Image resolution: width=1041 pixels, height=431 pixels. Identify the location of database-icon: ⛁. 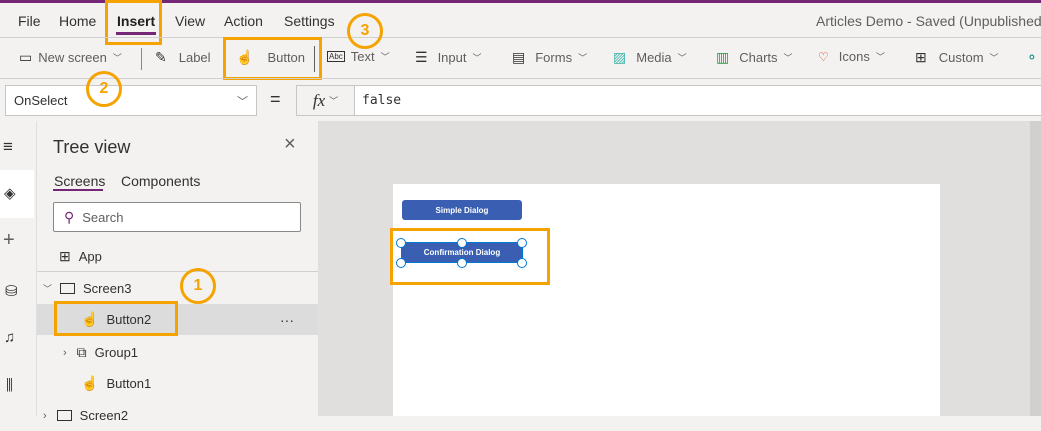
(11, 291).